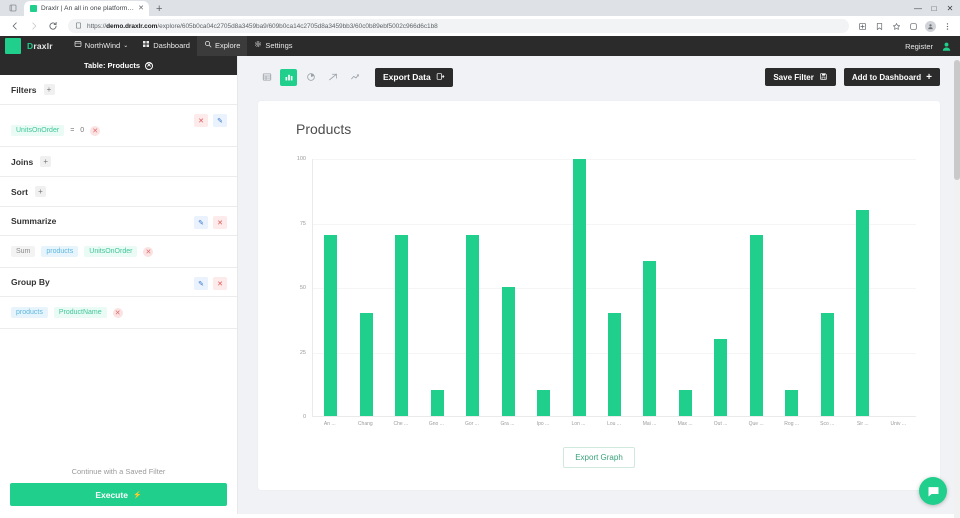 This screenshot has height=518, width=960. Describe the element at coordinates (166, 46) in the screenshot. I see `nav-item-dashboard: Dashboard` at that location.